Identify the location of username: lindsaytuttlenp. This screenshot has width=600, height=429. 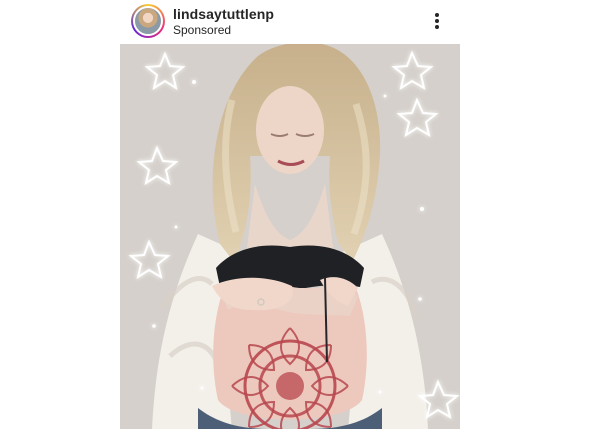
(223, 14).